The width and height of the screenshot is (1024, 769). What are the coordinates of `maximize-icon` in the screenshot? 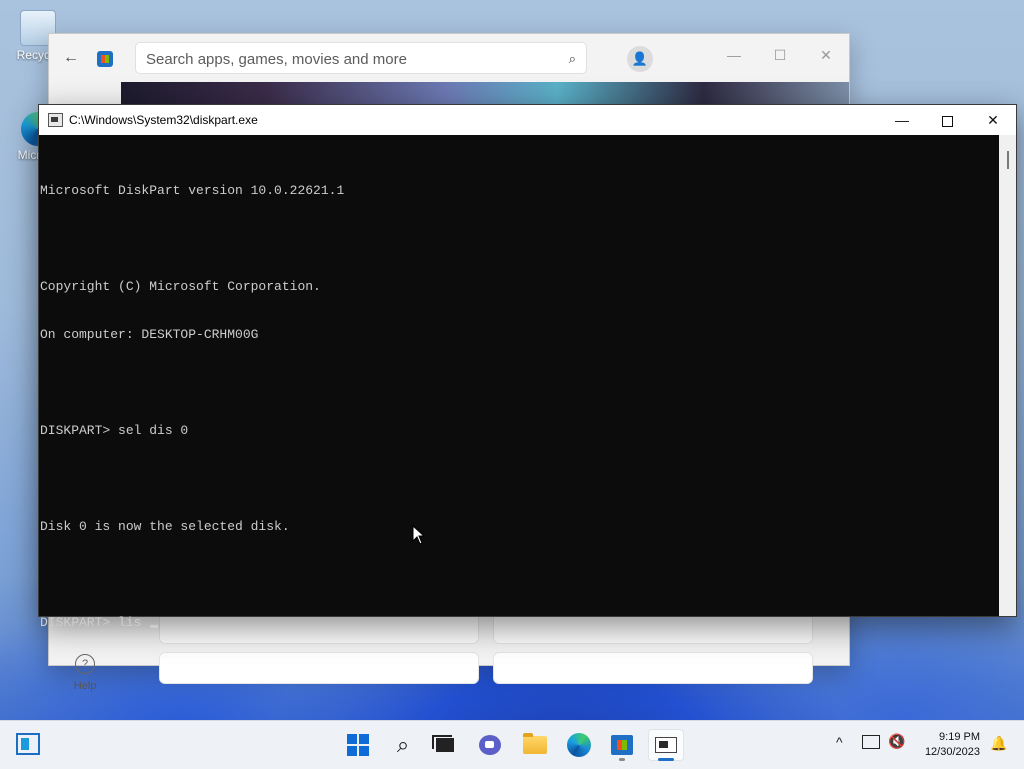 It's located at (947, 121).